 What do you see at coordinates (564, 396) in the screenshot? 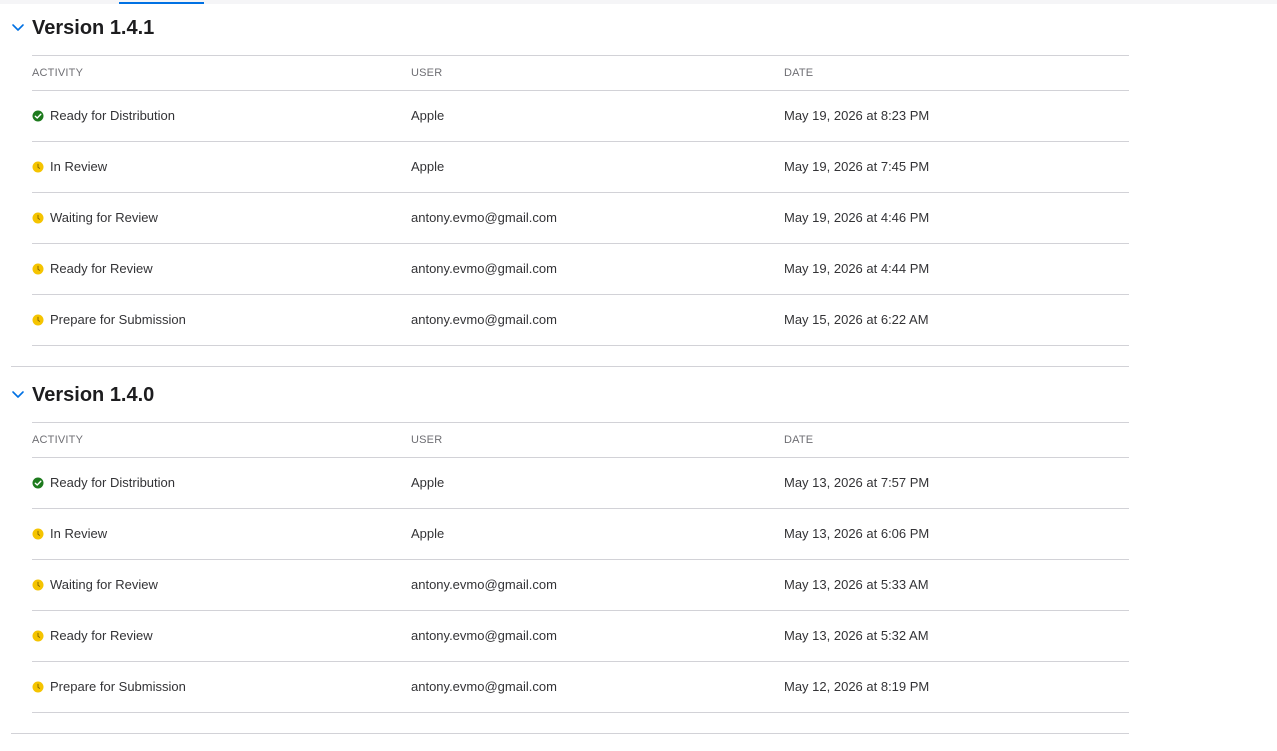
I see `version-header: Version 1.4.0` at bounding box center [564, 396].